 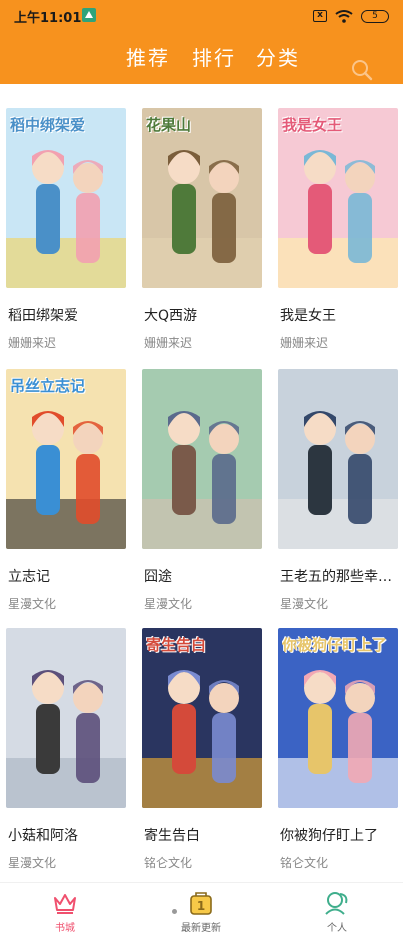 What do you see at coordinates (65, 904) in the screenshot?
I see `crown-icon` at bounding box center [65, 904].